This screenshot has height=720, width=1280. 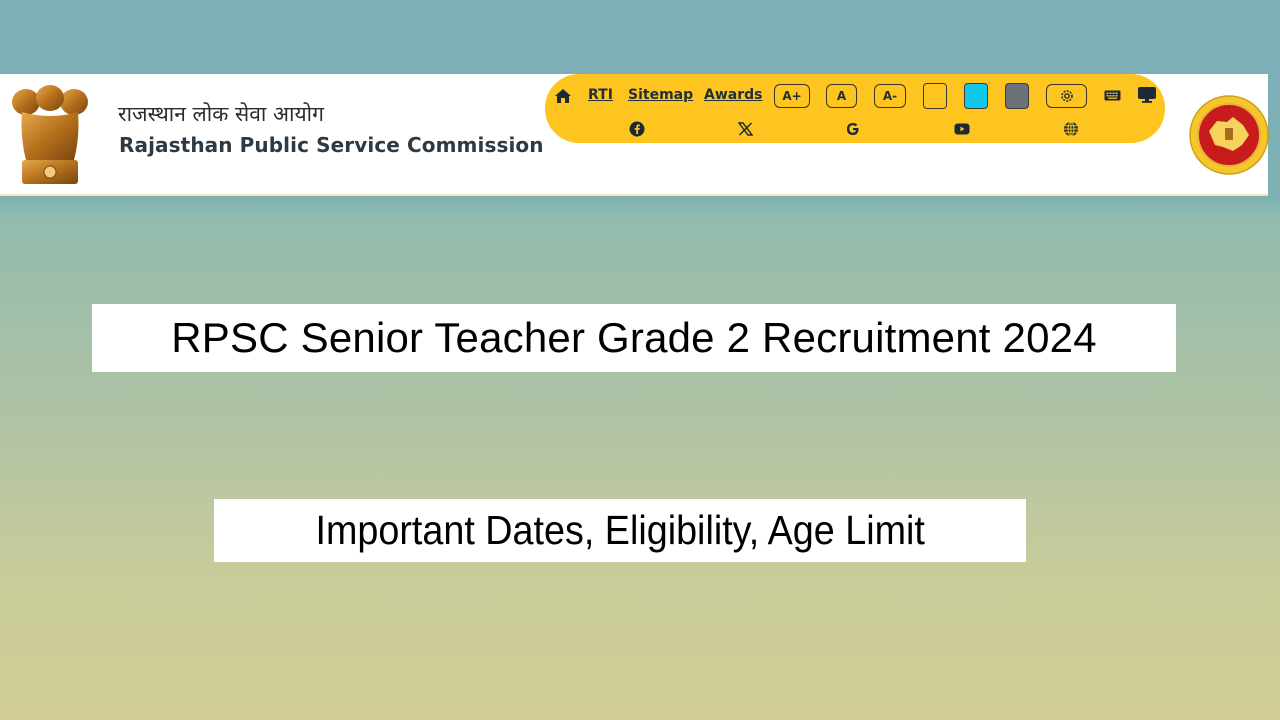 What do you see at coordinates (660, 95) in the screenshot?
I see `sitemap-link: Sitemap` at bounding box center [660, 95].